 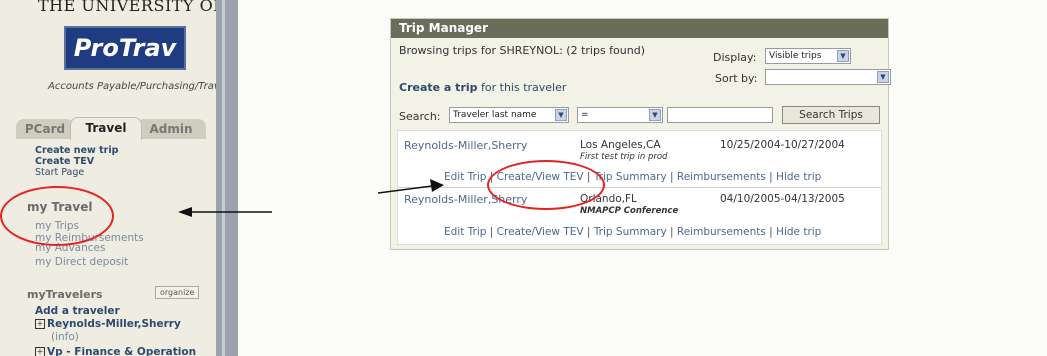 I want to click on arrow-to-create-view-tev, so click(x=410, y=186).